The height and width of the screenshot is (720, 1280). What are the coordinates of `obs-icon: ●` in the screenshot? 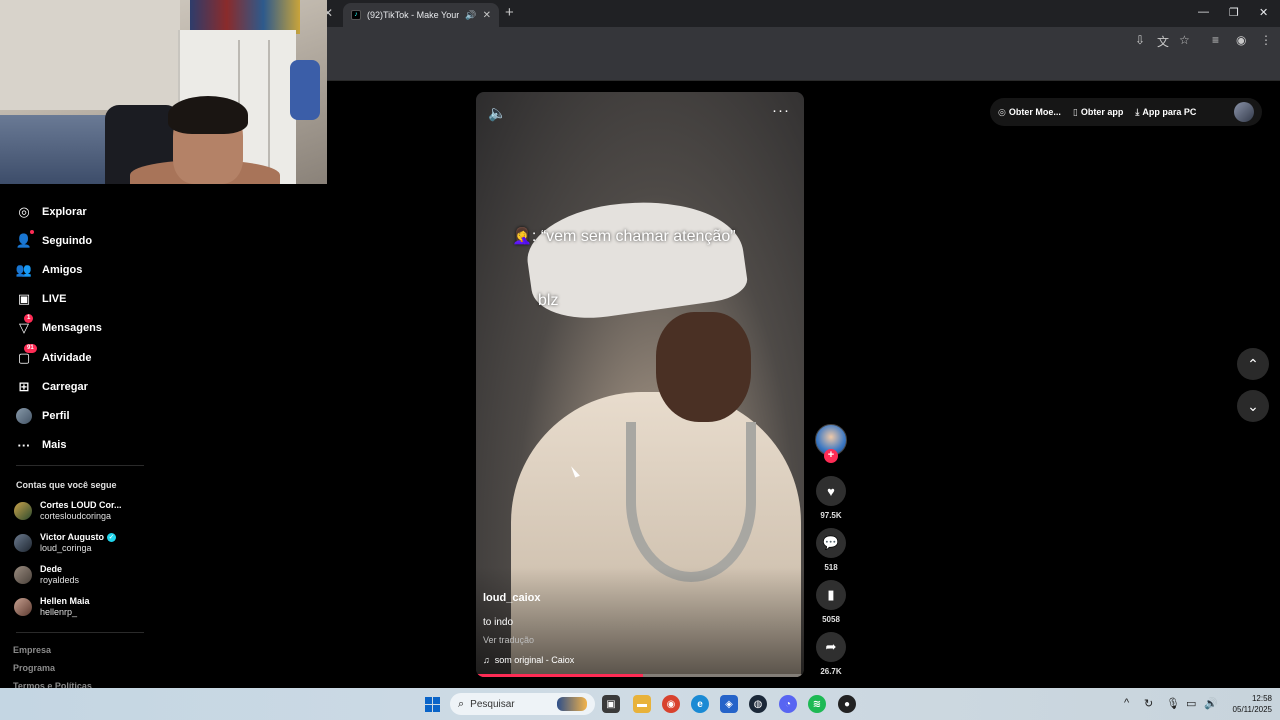 It's located at (847, 704).